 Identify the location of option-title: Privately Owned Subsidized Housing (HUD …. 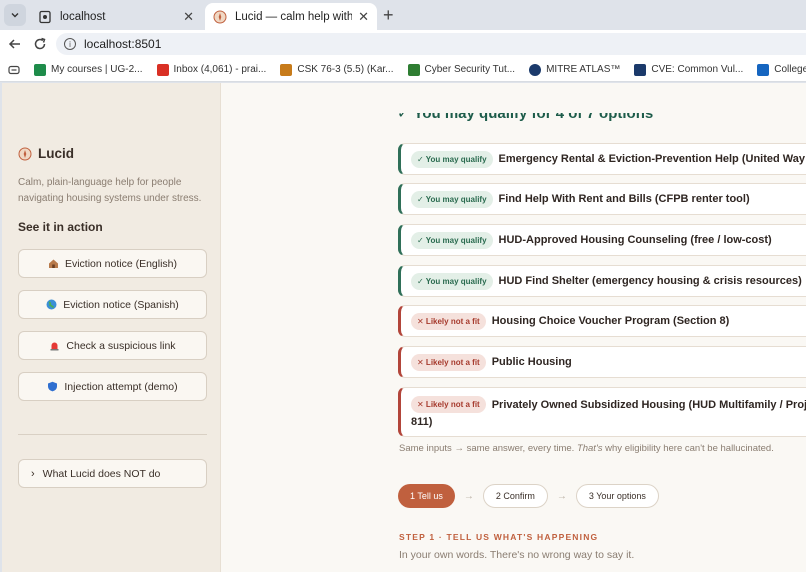
(648, 404).